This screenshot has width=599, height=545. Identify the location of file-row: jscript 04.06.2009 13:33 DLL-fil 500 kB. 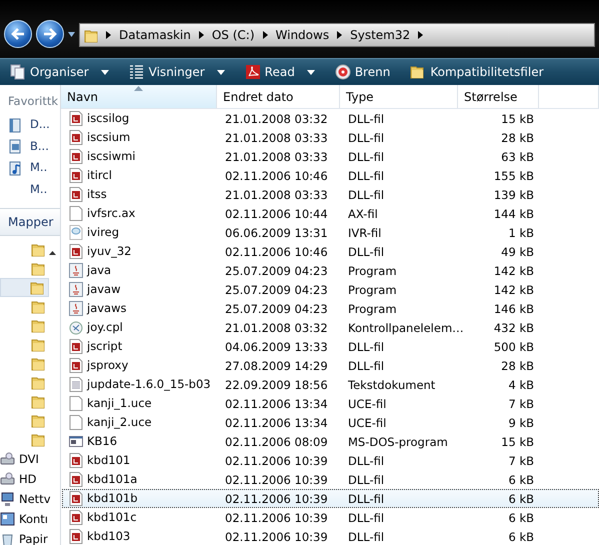
(330, 346).